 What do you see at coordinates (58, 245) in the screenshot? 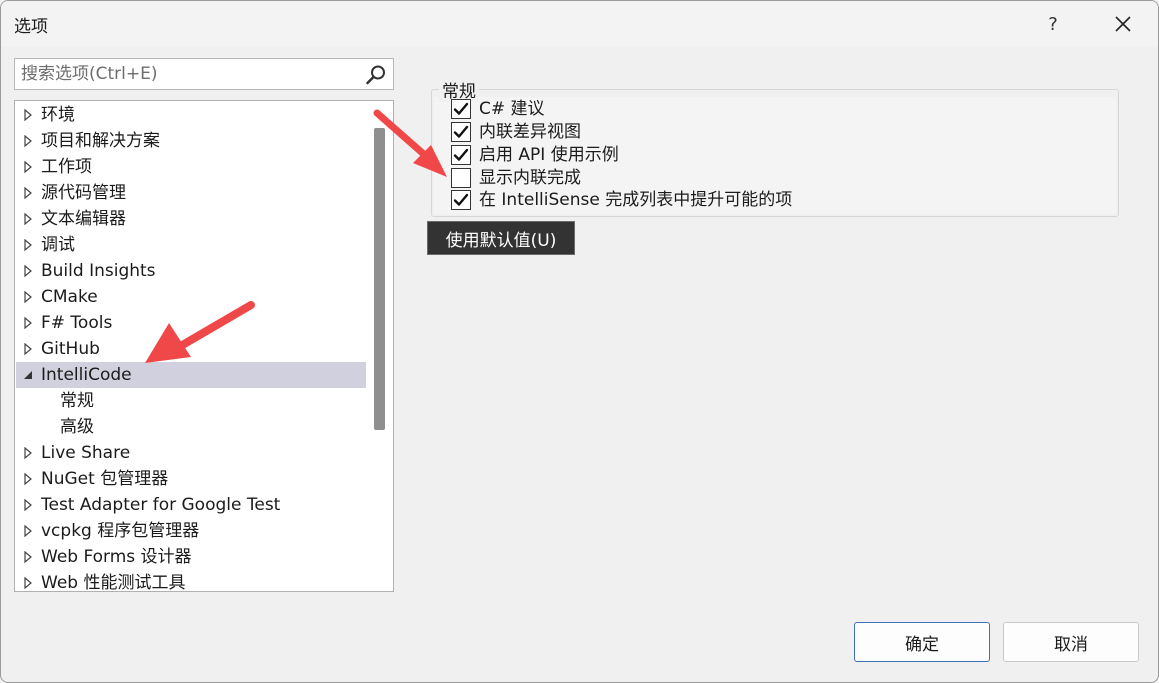
I see `tree-item-label: 调试` at bounding box center [58, 245].